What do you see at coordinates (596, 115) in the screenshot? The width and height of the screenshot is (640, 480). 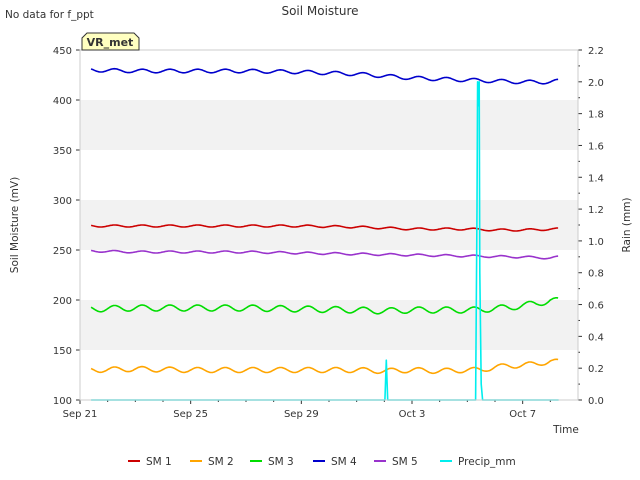 I see `y2-tick-label: 1.8` at bounding box center [596, 115].